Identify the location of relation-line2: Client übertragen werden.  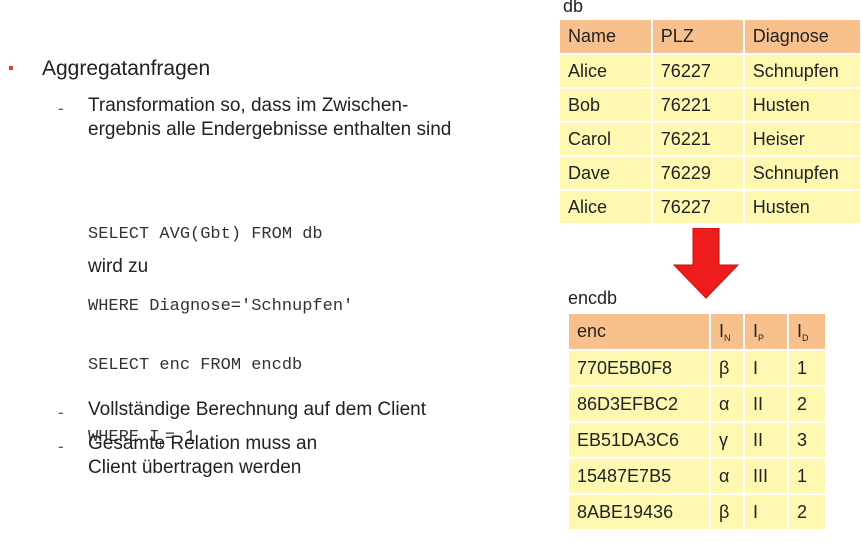
(195, 467).